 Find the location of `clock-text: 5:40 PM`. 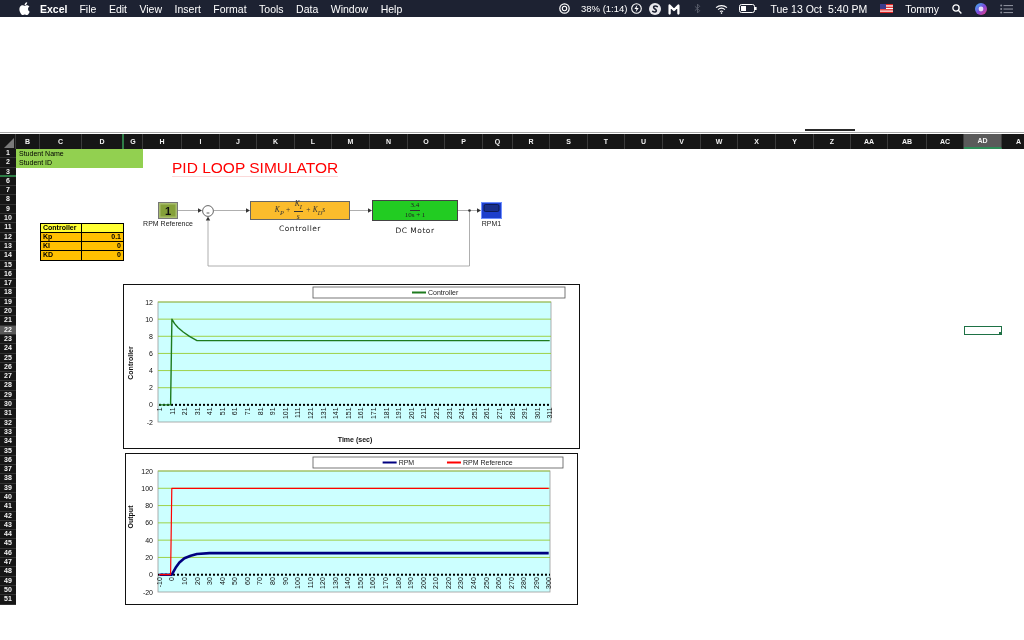

clock-text: 5:40 PM is located at coordinates (848, 8).